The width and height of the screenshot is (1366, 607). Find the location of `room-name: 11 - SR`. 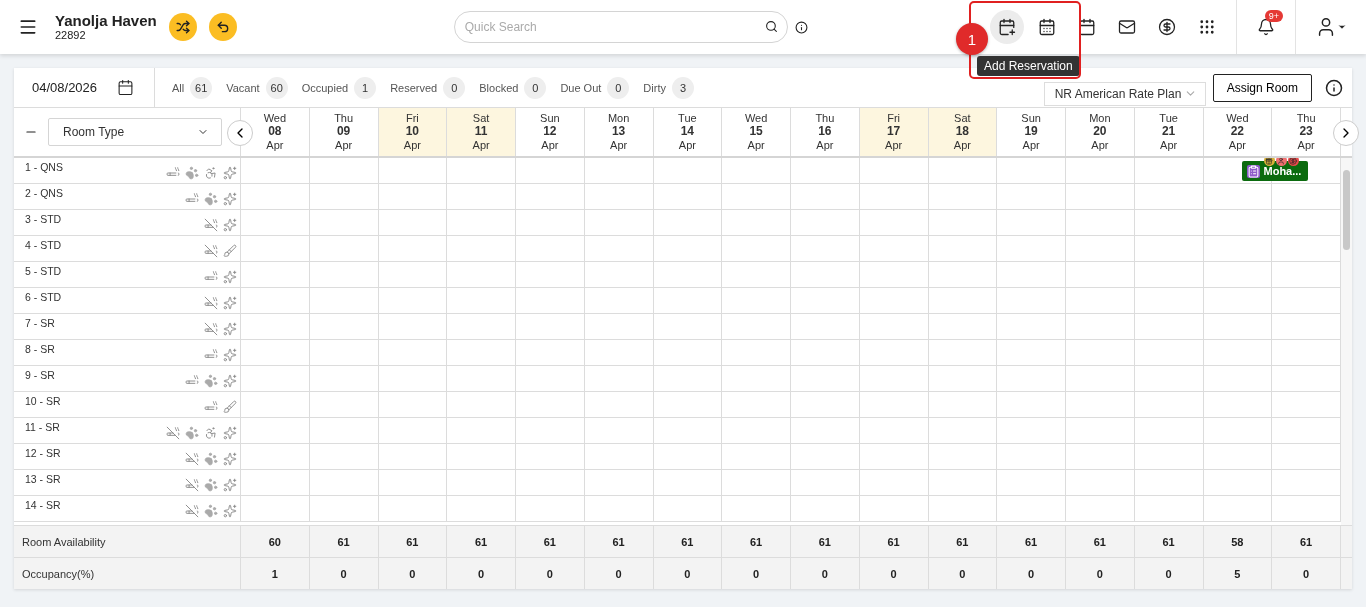

room-name: 11 - SR is located at coordinates (42, 428).